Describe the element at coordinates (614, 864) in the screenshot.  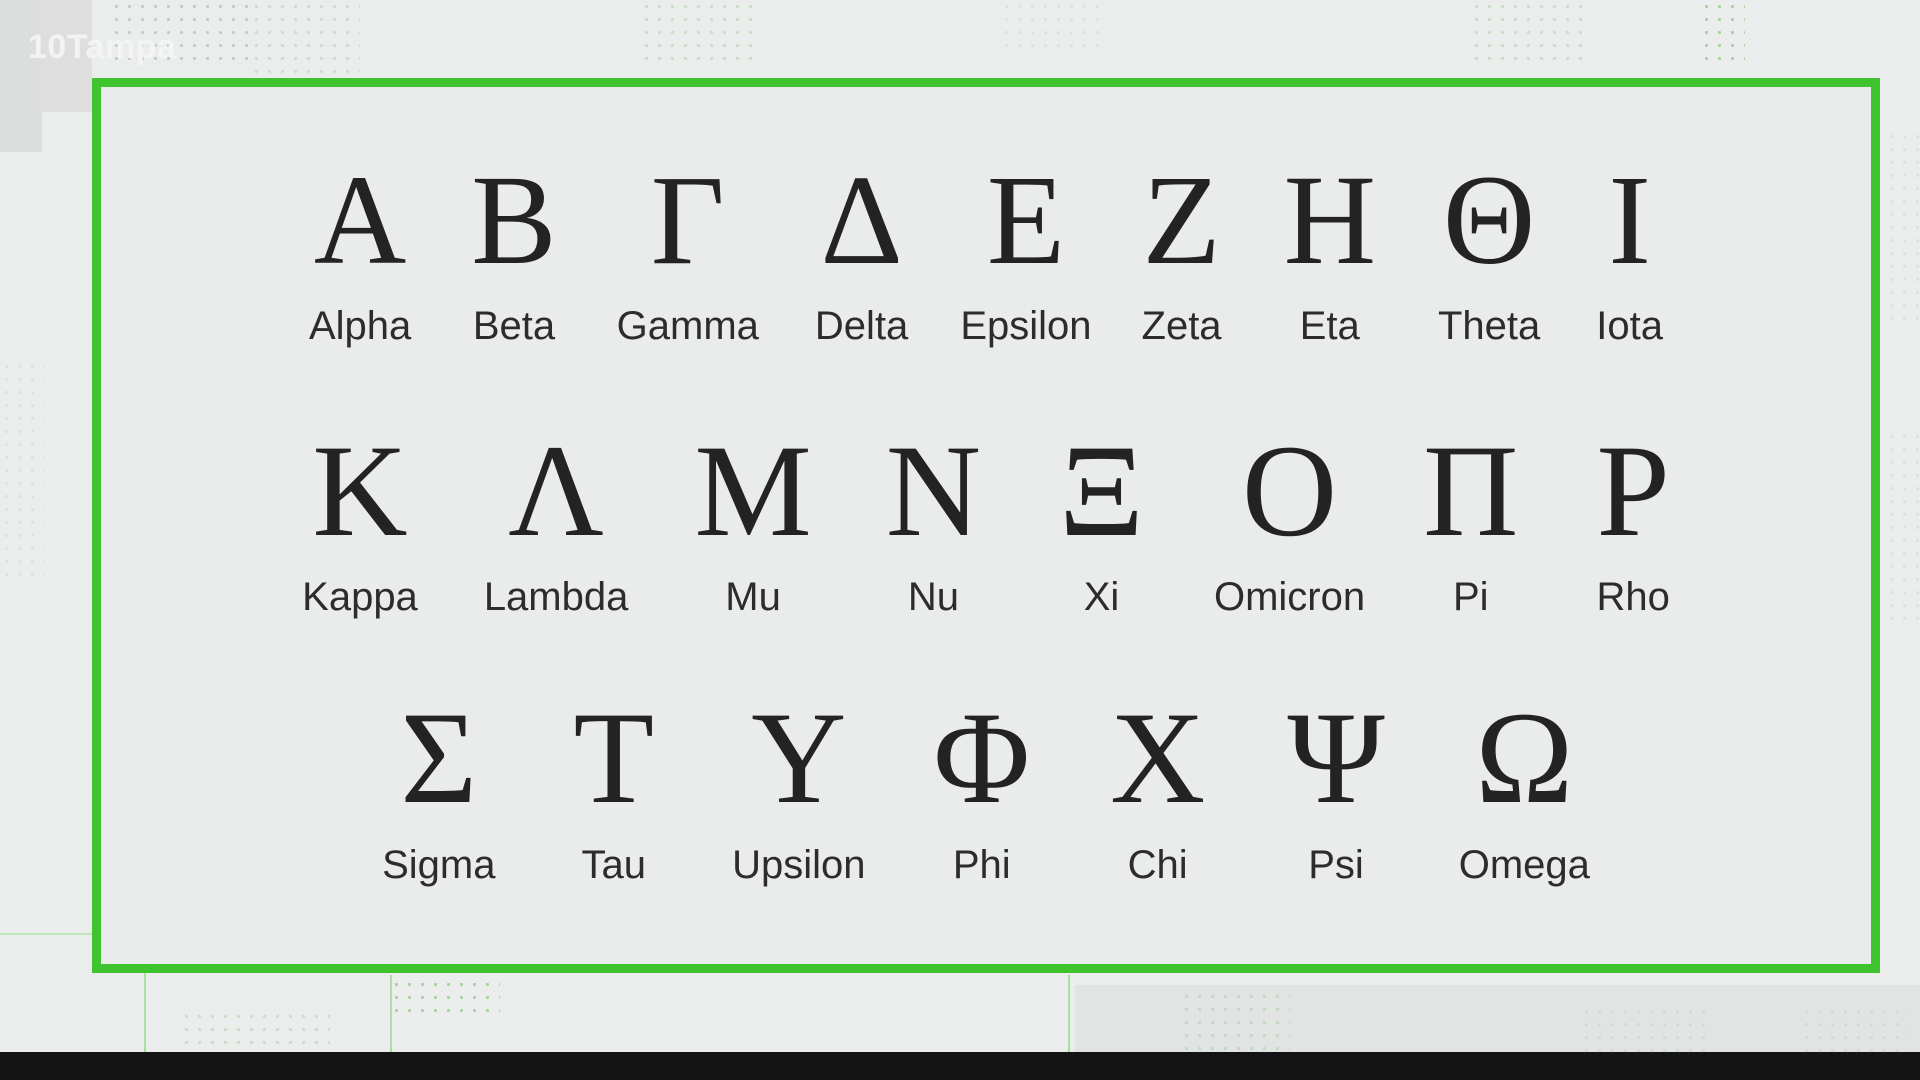
I see `label-tau: Tau` at that location.